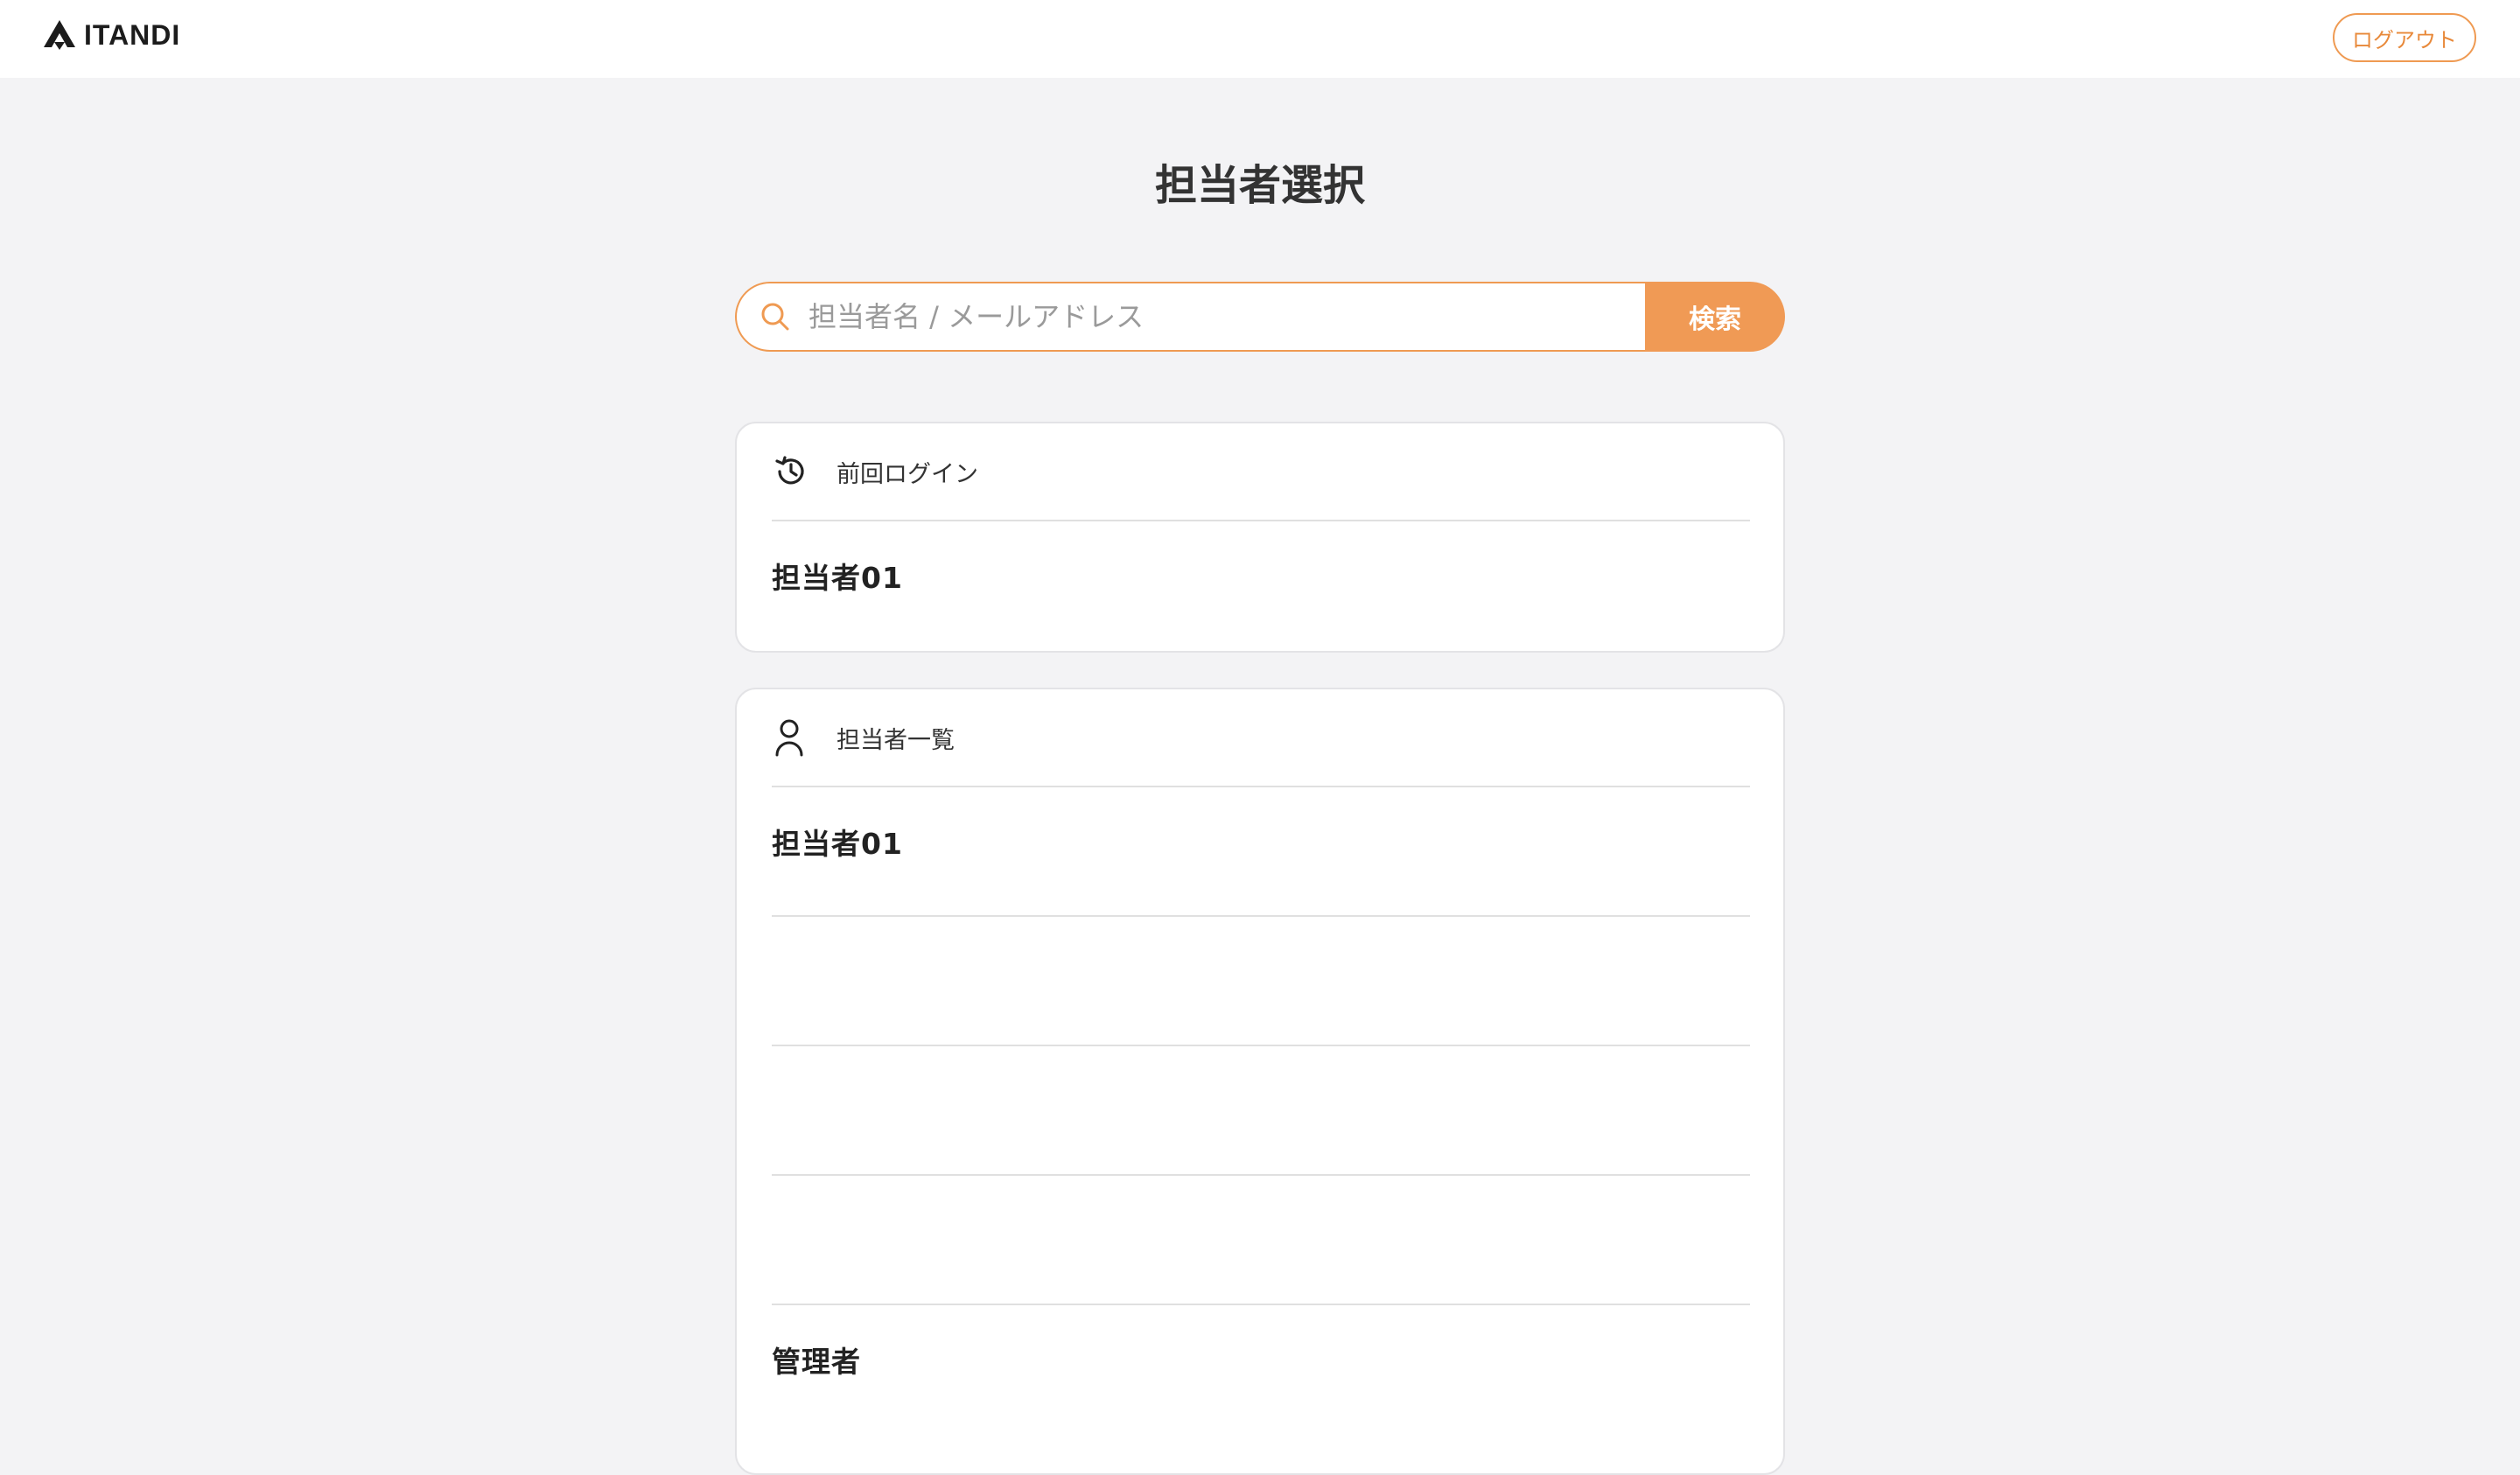  What do you see at coordinates (775, 316) in the screenshot?
I see `search-icon` at bounding box center [775, 316].